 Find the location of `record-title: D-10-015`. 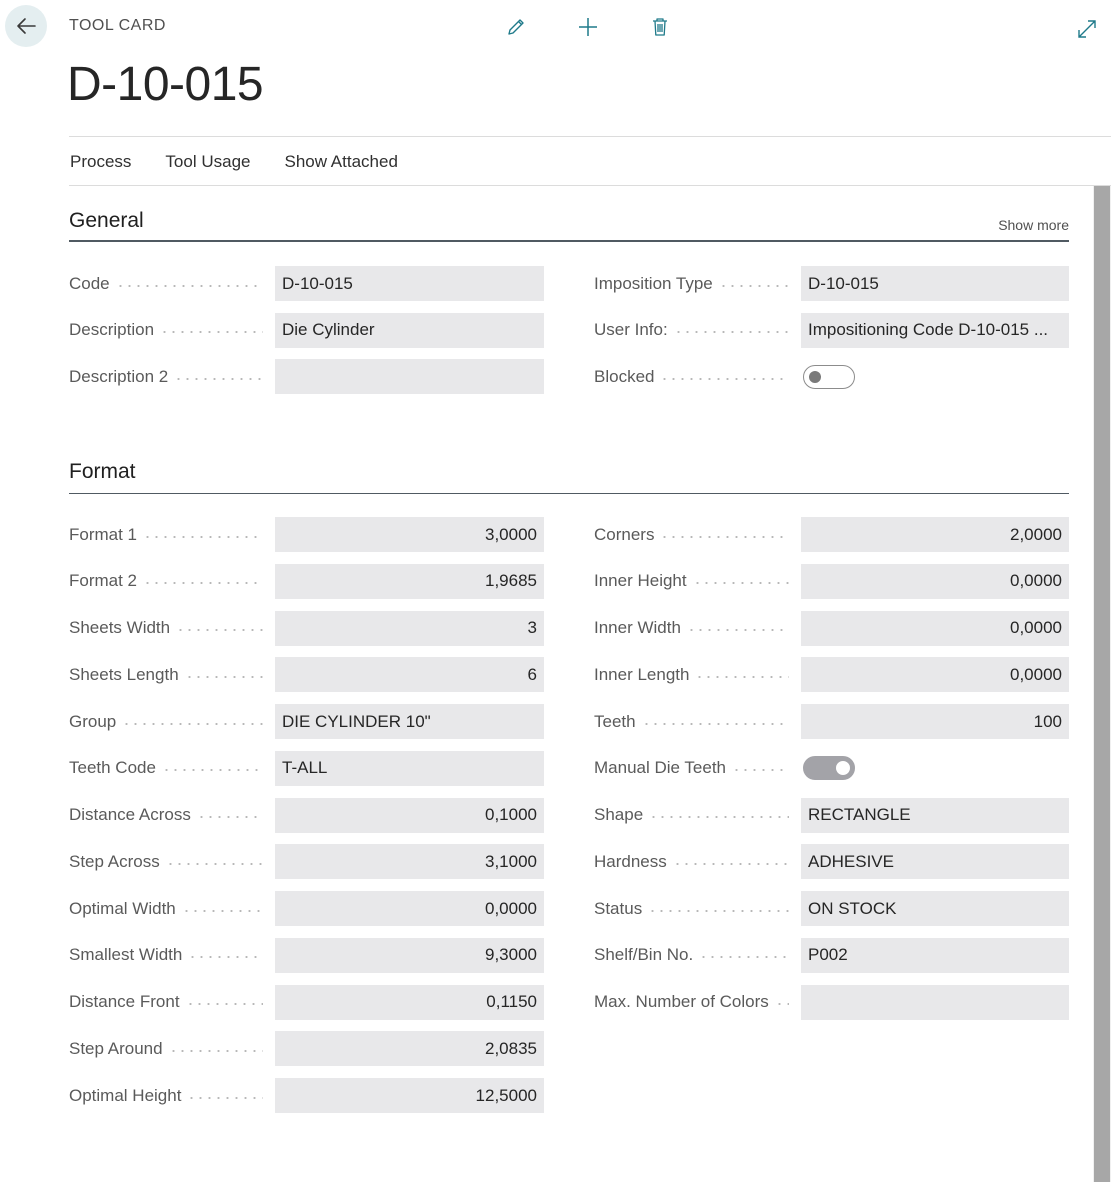

record-title: D-10-015 is located at coordinates (165, 84).